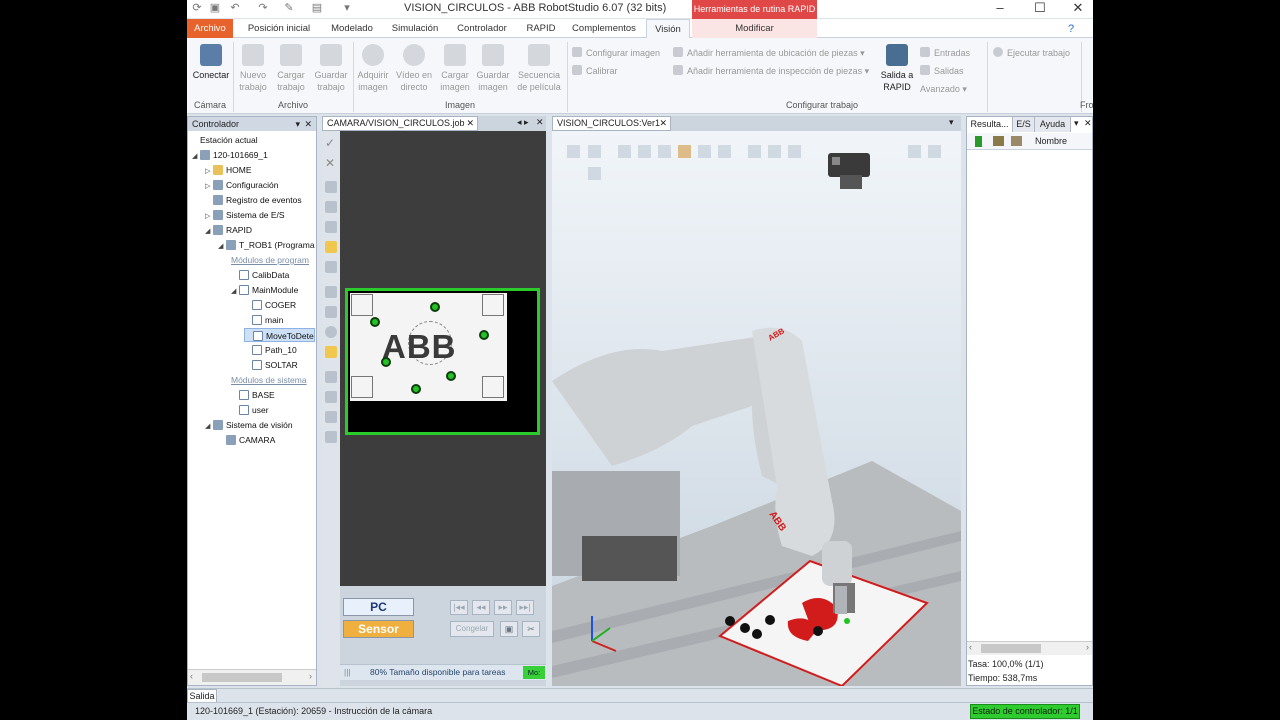 The height and width of the screenshot is (720, 1280). What do you see at coordinates (525, 607) in the screenshot?
I see `last-frame-button: ▸▸|` at bounding box center [525, 607].